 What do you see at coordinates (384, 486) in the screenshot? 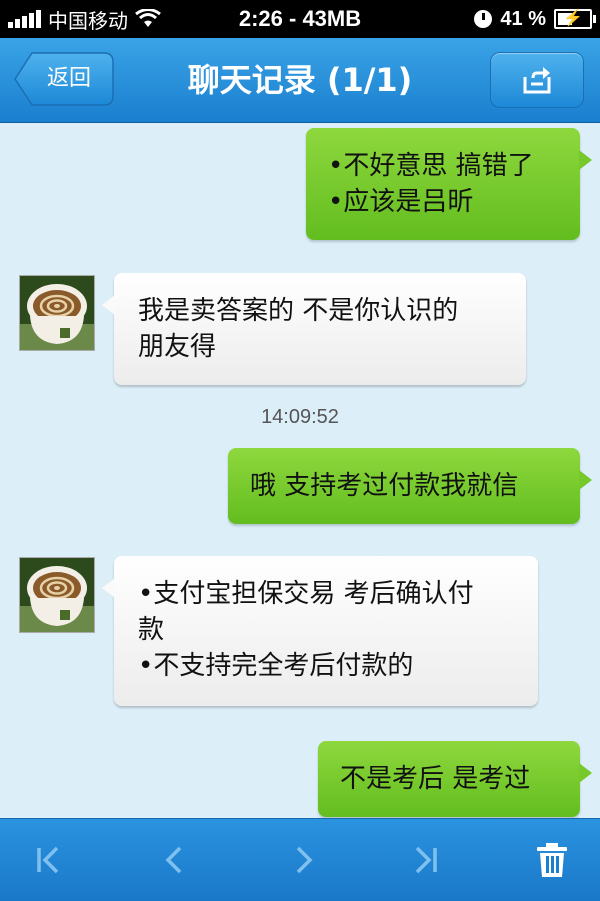
I see `message-line: 哦 支持考过付款我就信` at bounding box center [384, 486].